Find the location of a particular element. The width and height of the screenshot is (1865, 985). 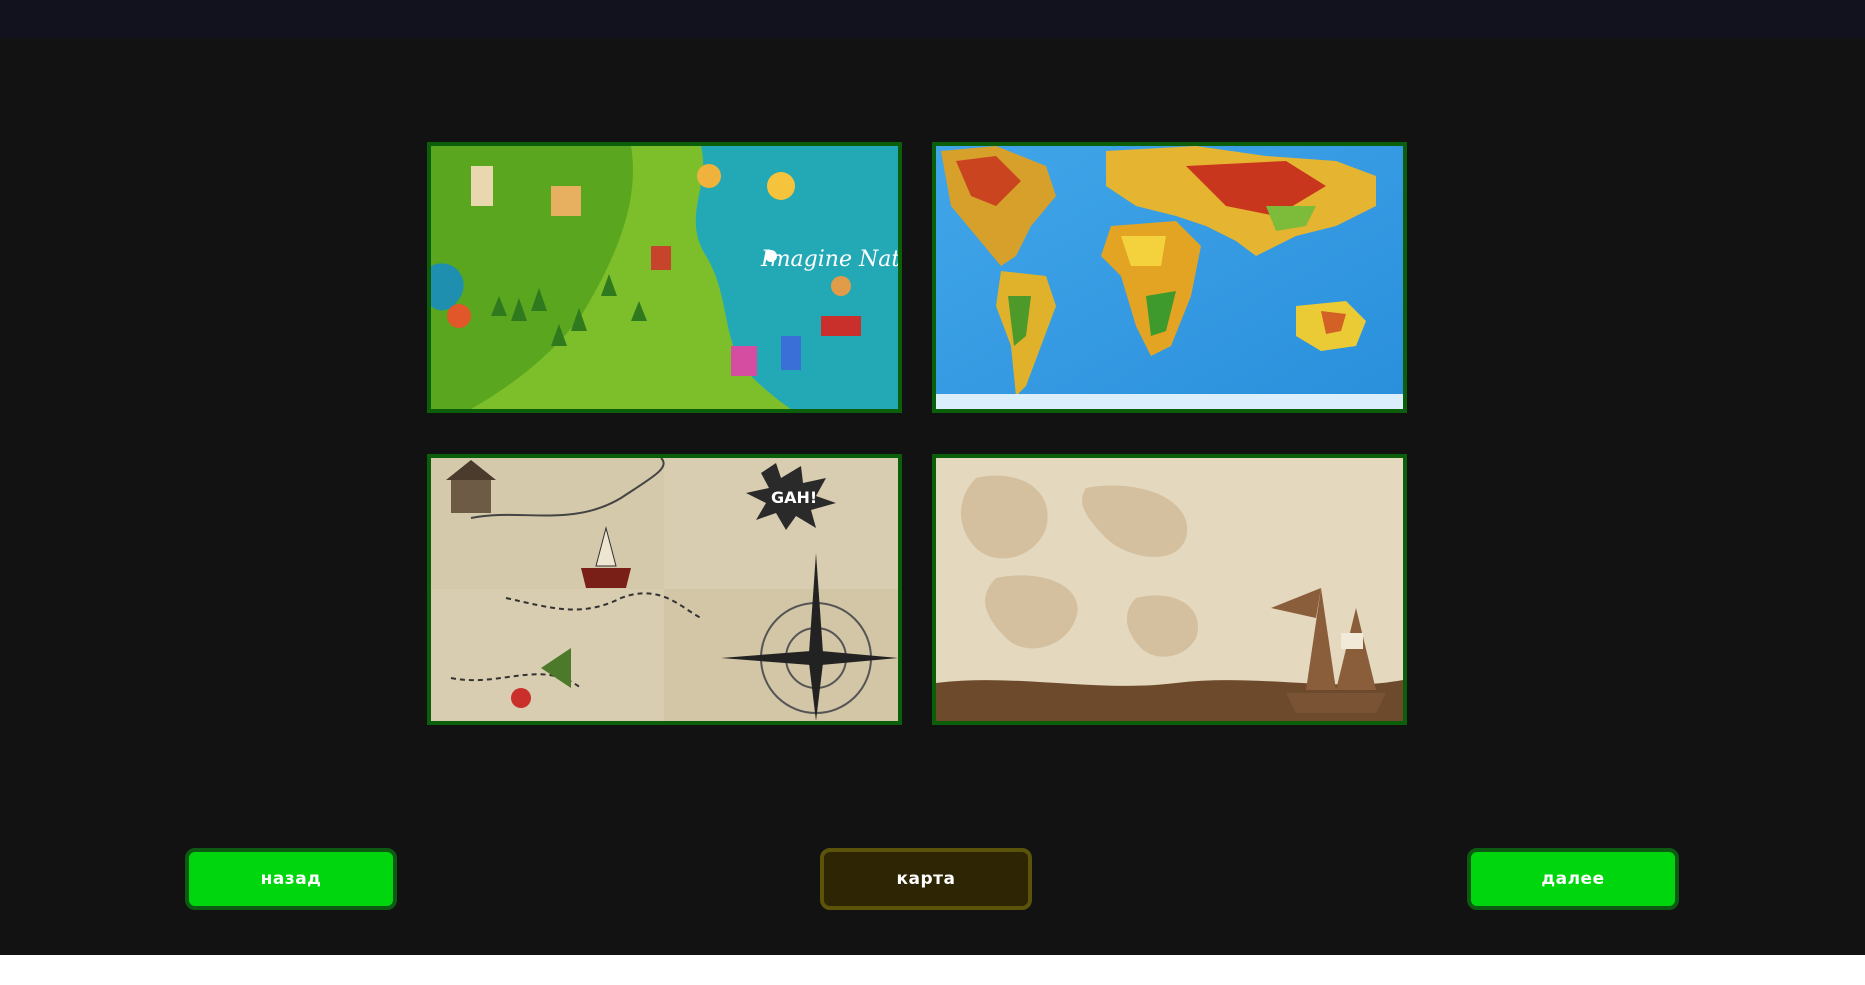

next-button-label: далее is located at coordinates (1573, 879).